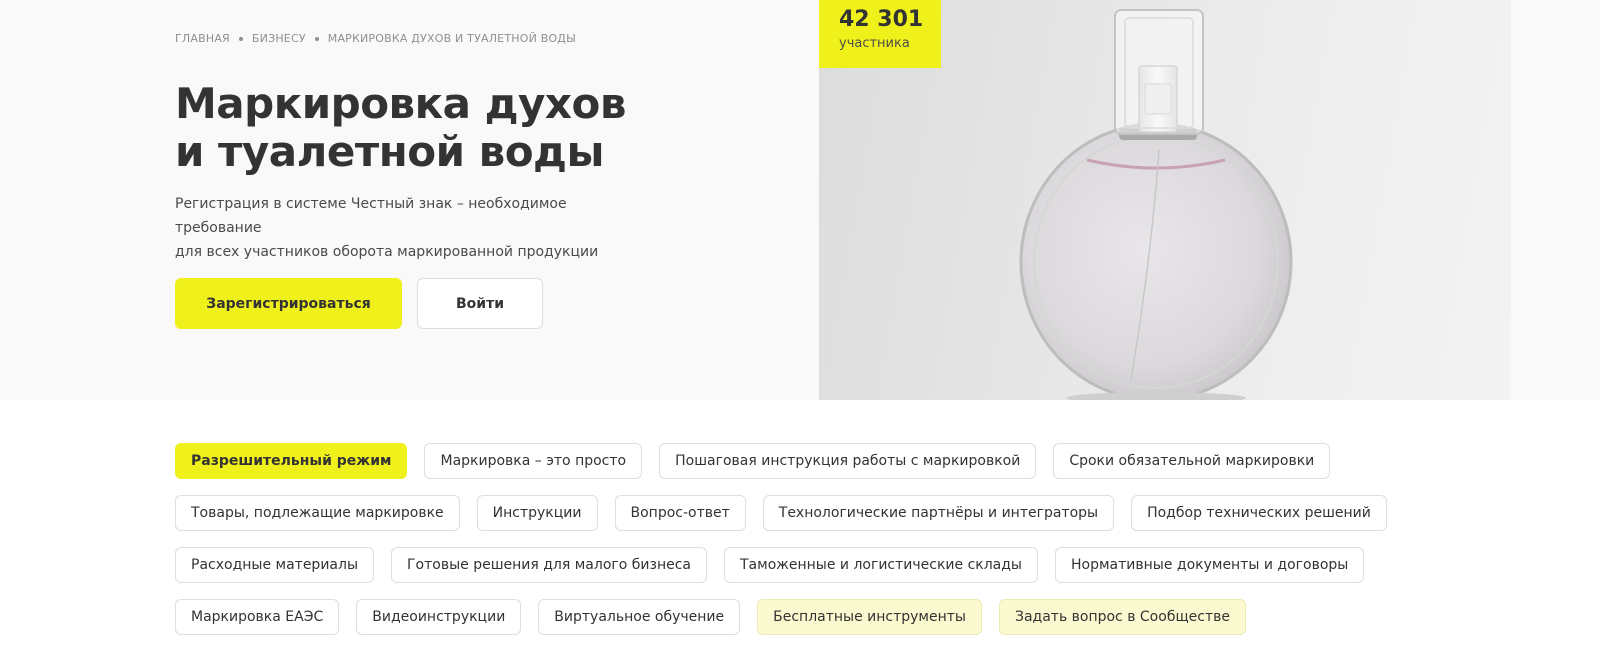  I want to click on chip-goods-subject-to-marking: Товары, подлежащие маркировке, so click(317, 513).